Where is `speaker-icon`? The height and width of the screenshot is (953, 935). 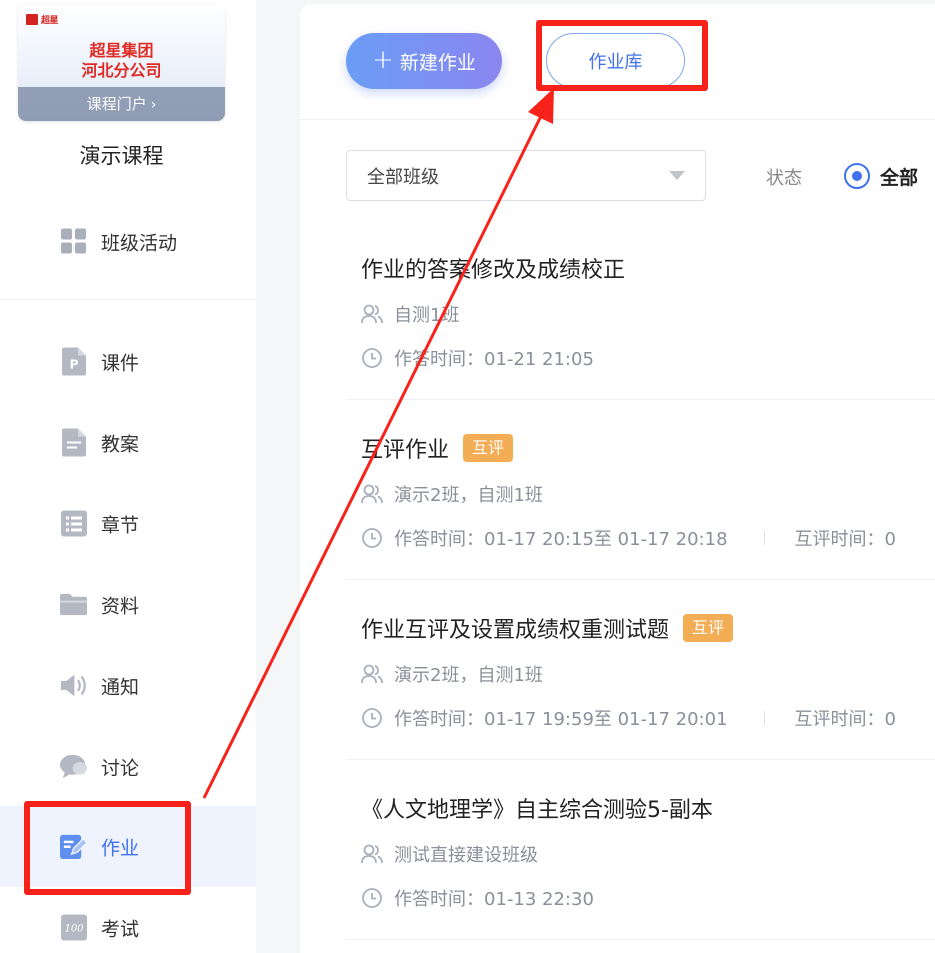 speaker-icon is located at coordinates (73, 685).